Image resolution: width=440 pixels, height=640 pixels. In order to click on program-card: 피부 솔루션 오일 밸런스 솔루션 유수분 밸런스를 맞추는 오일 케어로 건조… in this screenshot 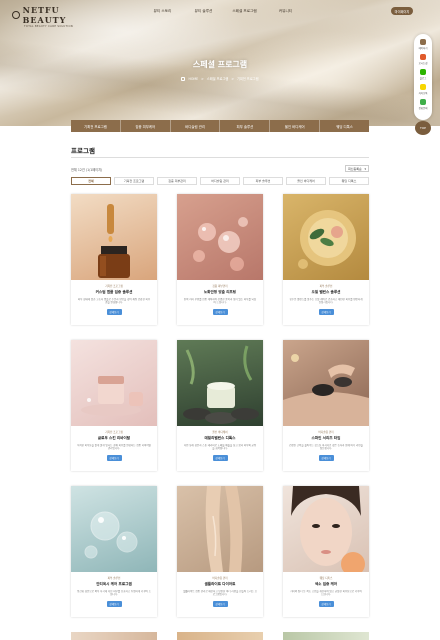, I will do `click(326, 259)`.